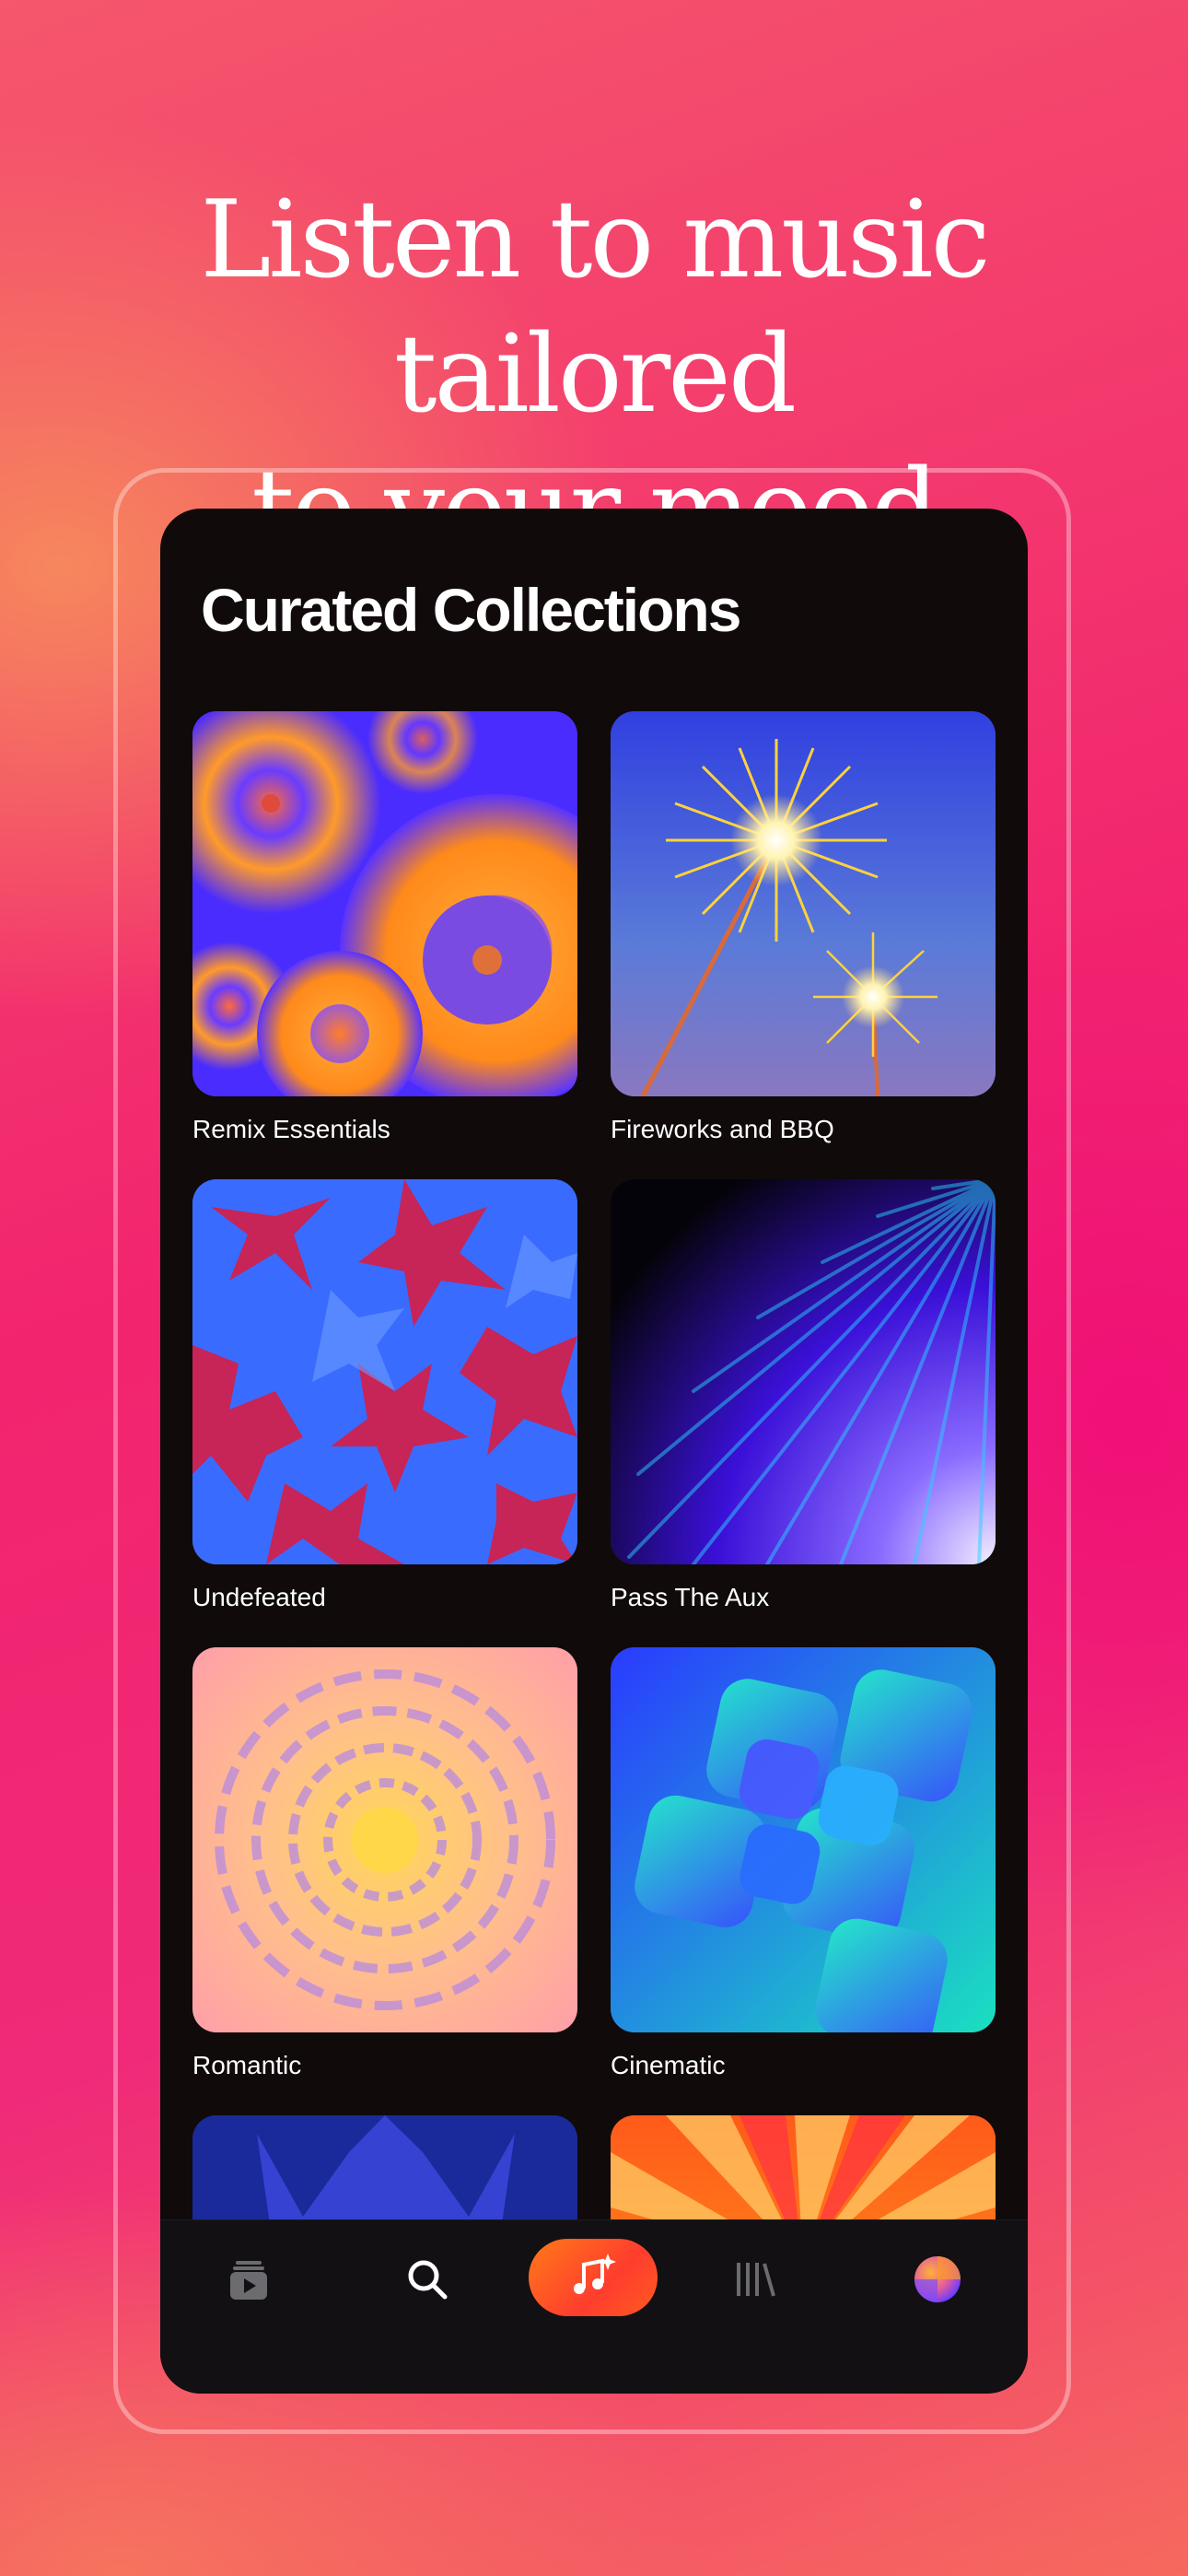 The height and width of the screenshot is (2576, 1188). I want to click on tab-library, so click(755, 2279).